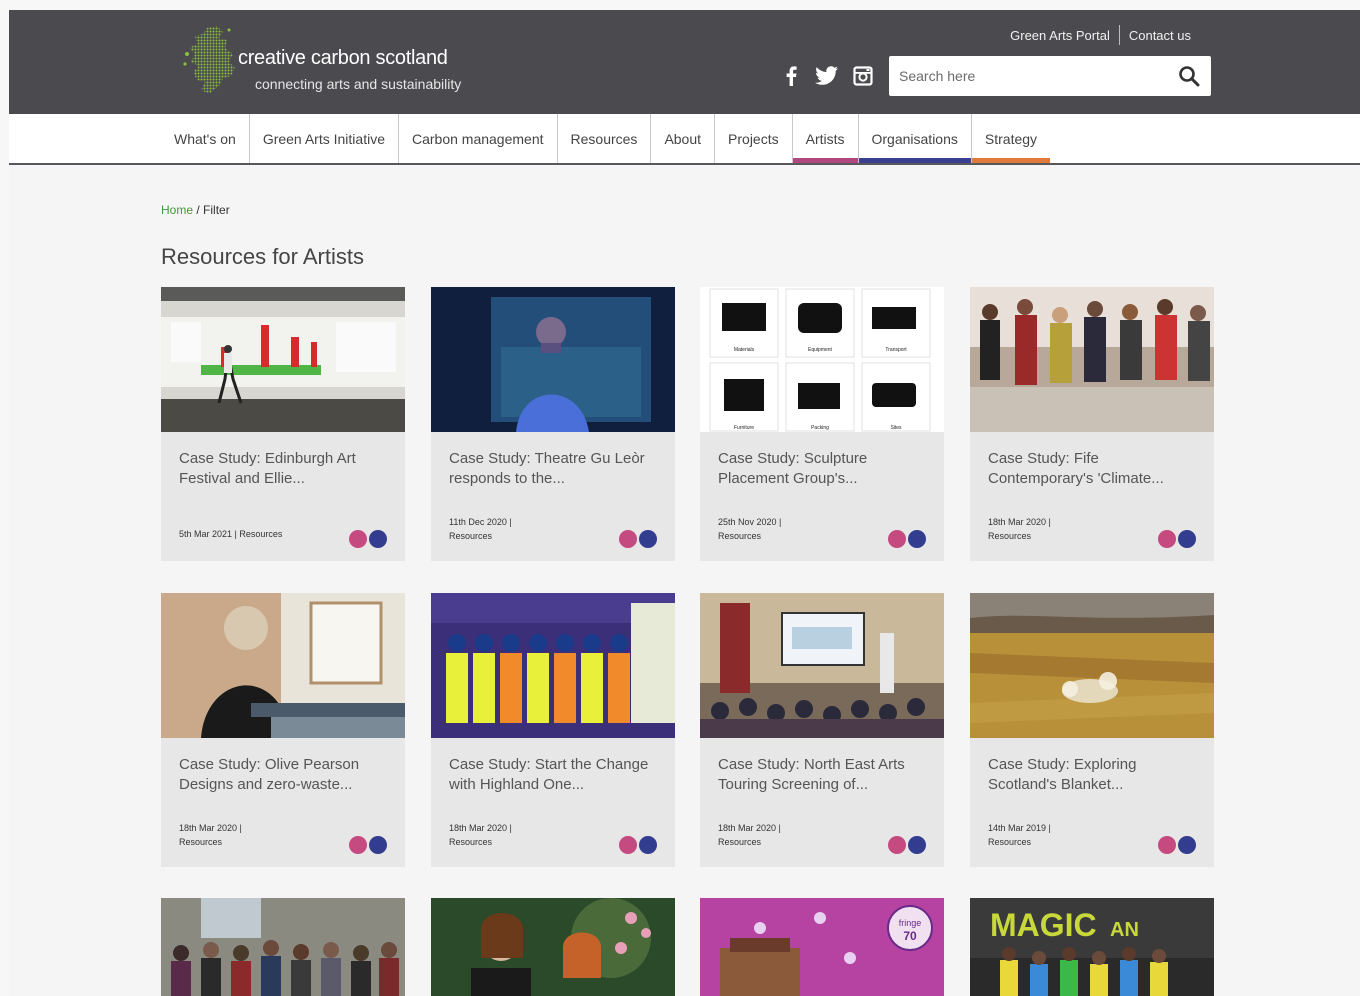 The image size is (1360, 996). I want to click on card-date: 25th Nov 2020 | Resources, so click(749, 529).